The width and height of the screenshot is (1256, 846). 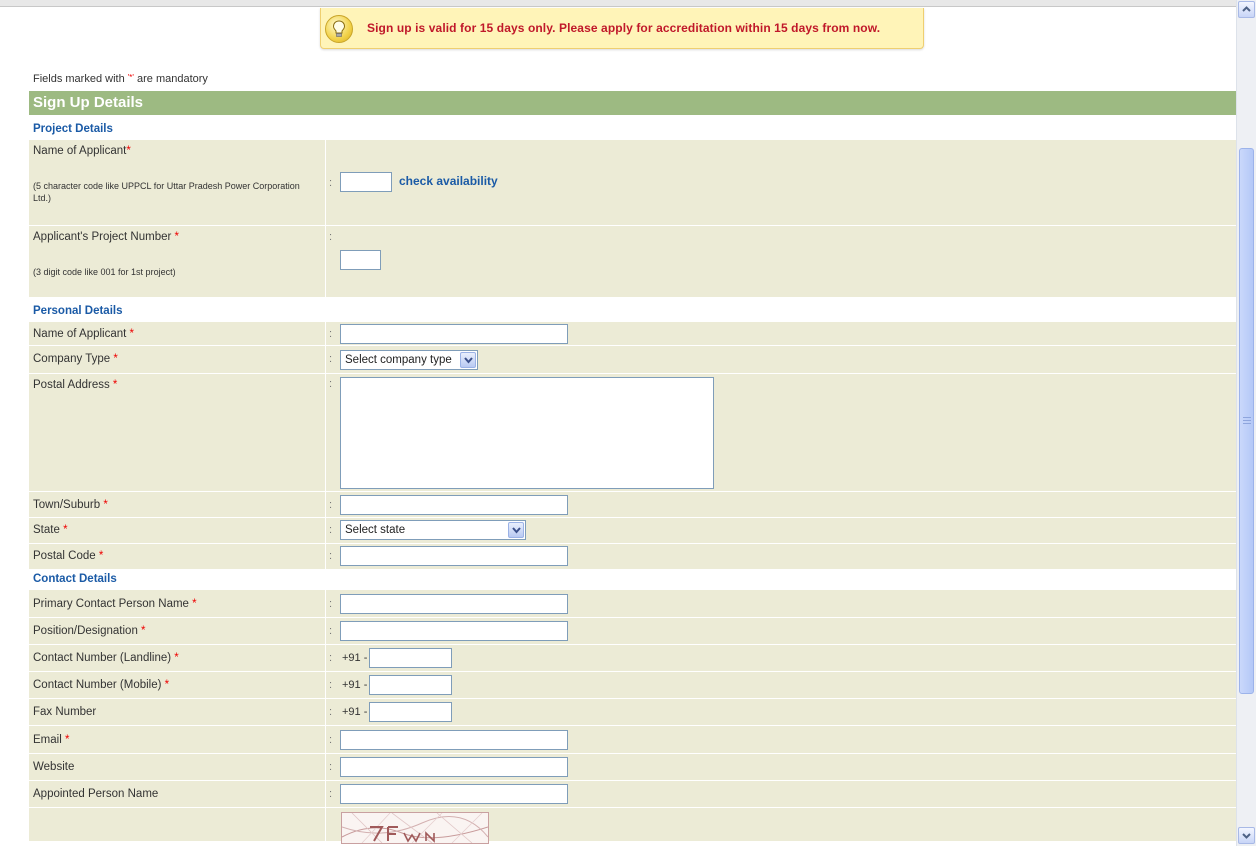 What do you see at coordinates (635, 825) in the screenshot?
I see `row-captcha` at bounding box center [635, 825].